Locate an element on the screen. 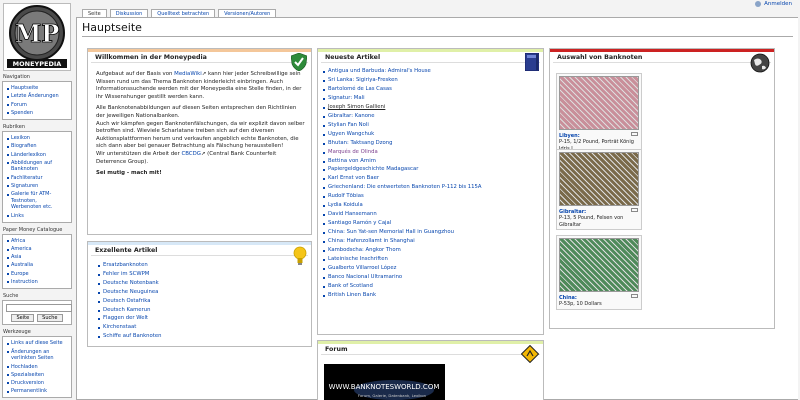 The height and width of the screenshot is (400, 800). article-link: Papiergeldgeschichte Madagascar is located at coordinates (433, 169).